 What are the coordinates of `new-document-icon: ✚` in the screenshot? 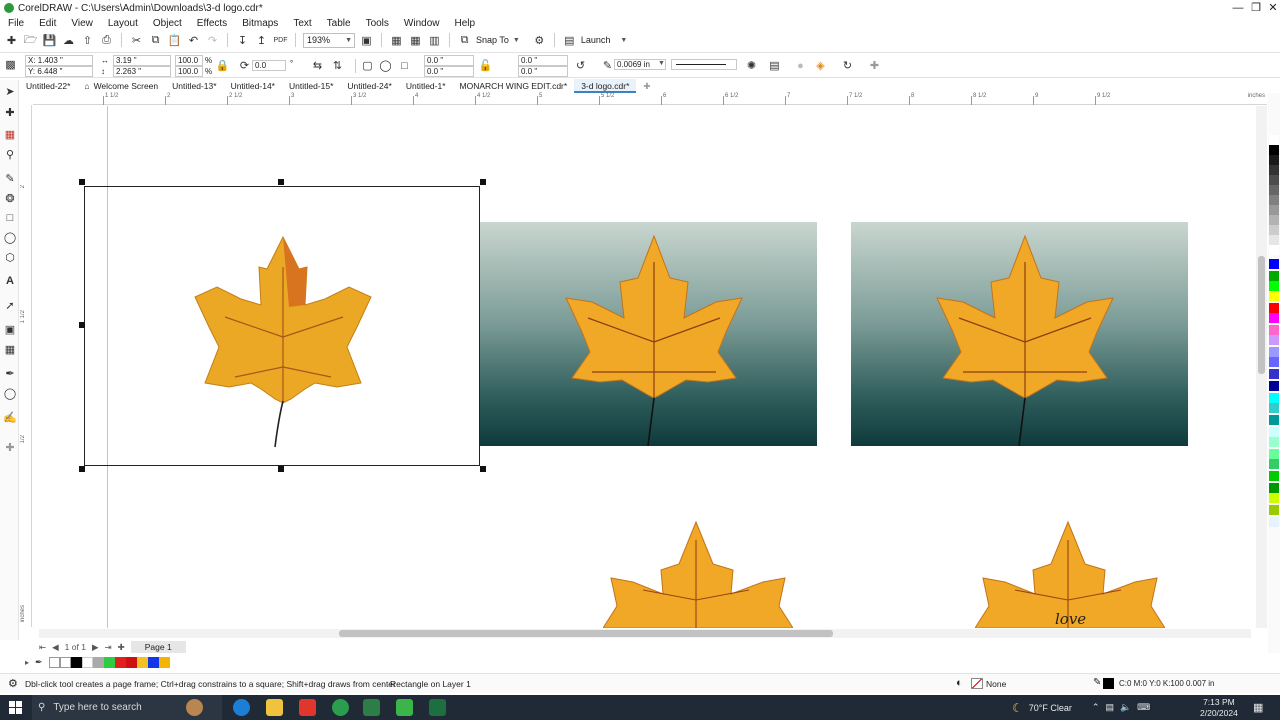 It's located at (11, 40).